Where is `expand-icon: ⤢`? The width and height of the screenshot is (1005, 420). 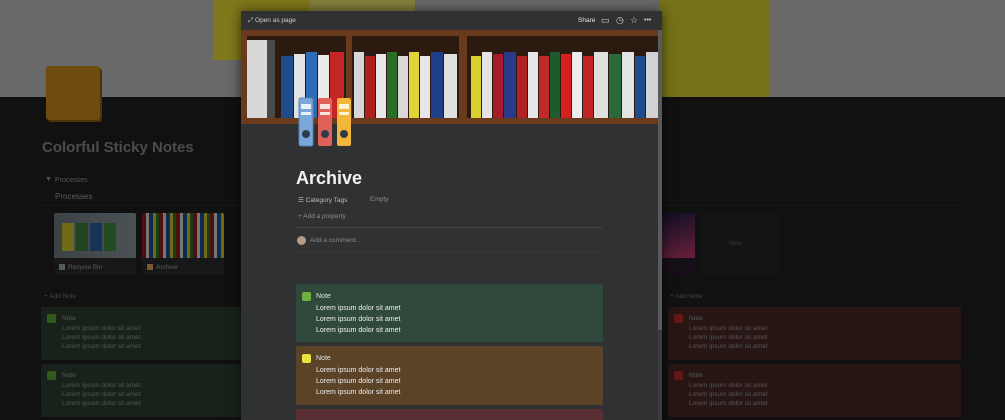
expand-icon: ⤢ is located at coordinates (251, 20).